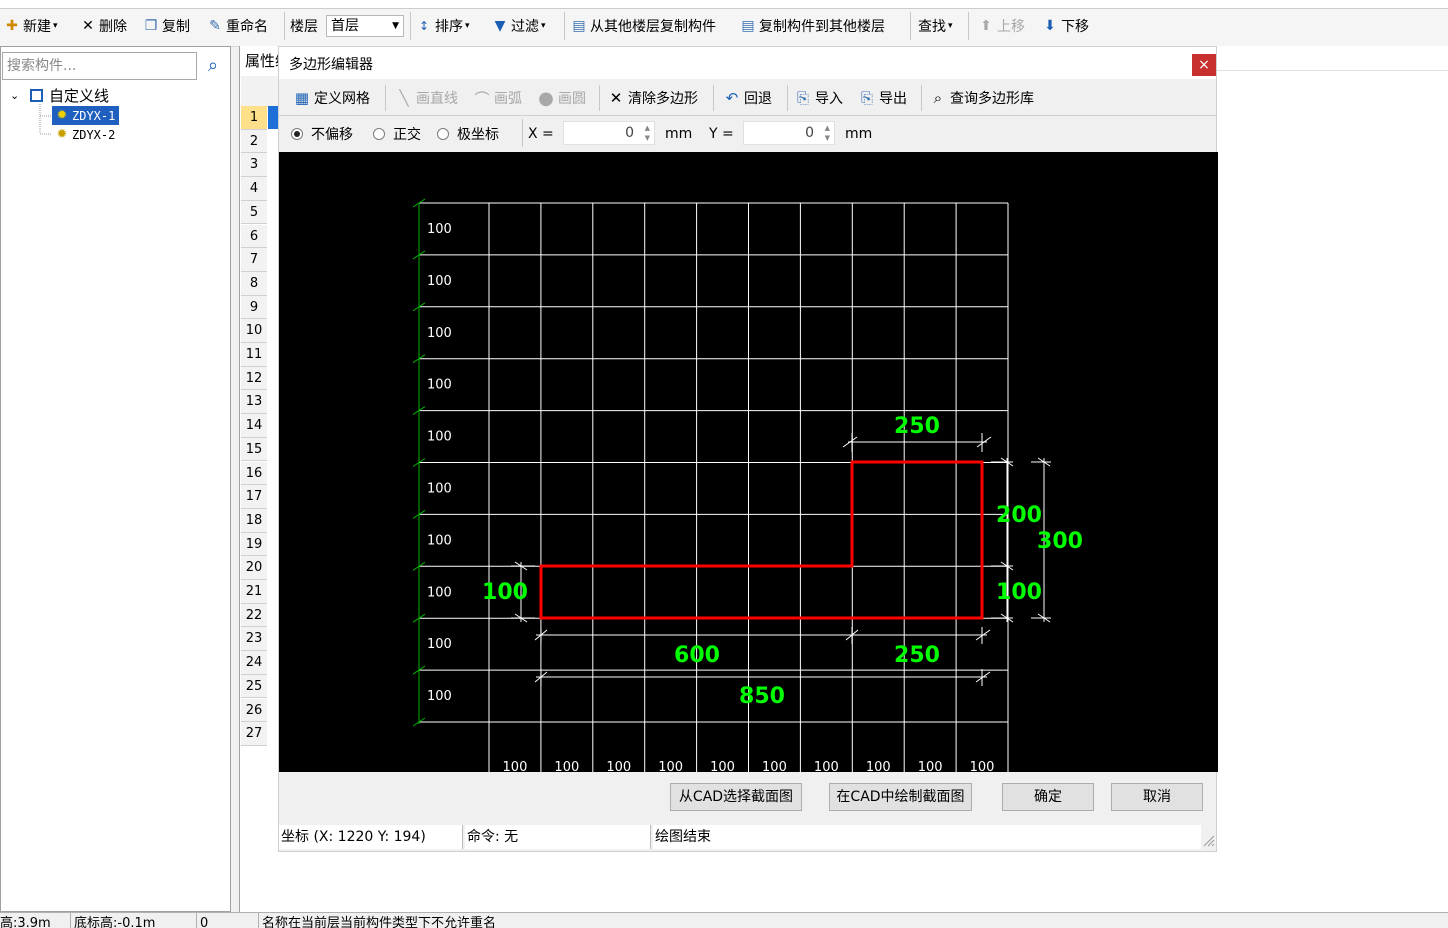 The image size is (1448, 928). Describe the element at coordinates (404, 98) in the screenshot. I see `line-icon: ╲` at that location.